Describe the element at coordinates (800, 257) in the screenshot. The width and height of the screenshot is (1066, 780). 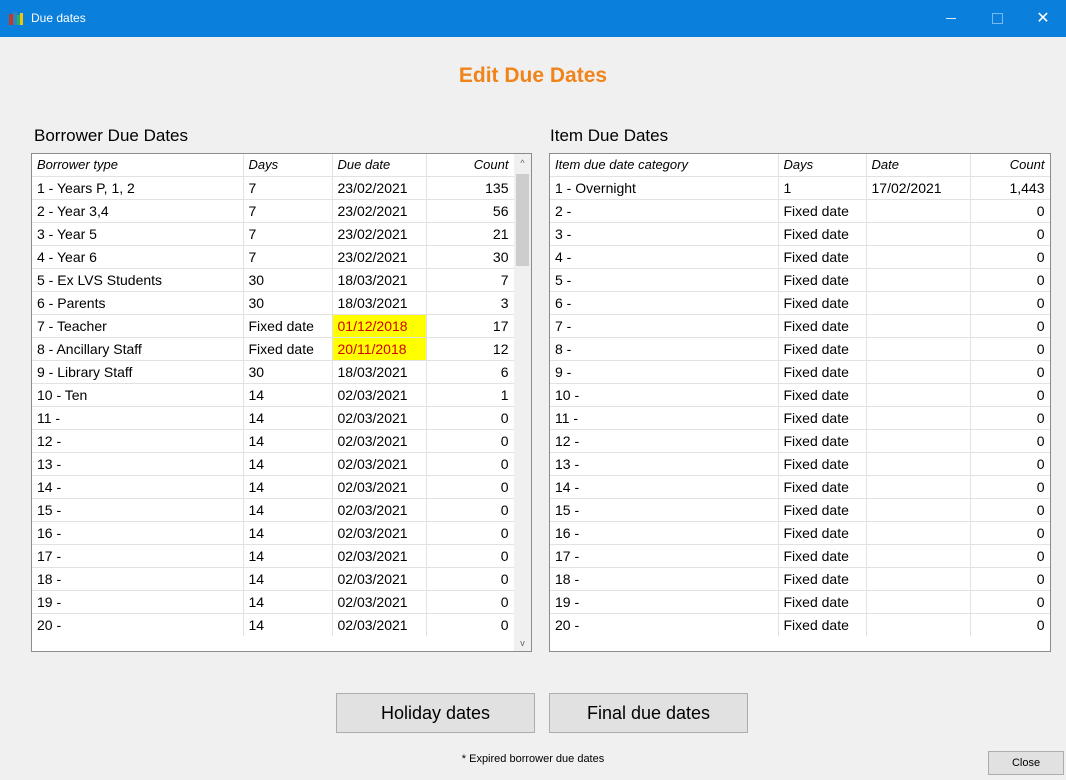
I see `table-row: 4 - Fixed date 0` at that location.